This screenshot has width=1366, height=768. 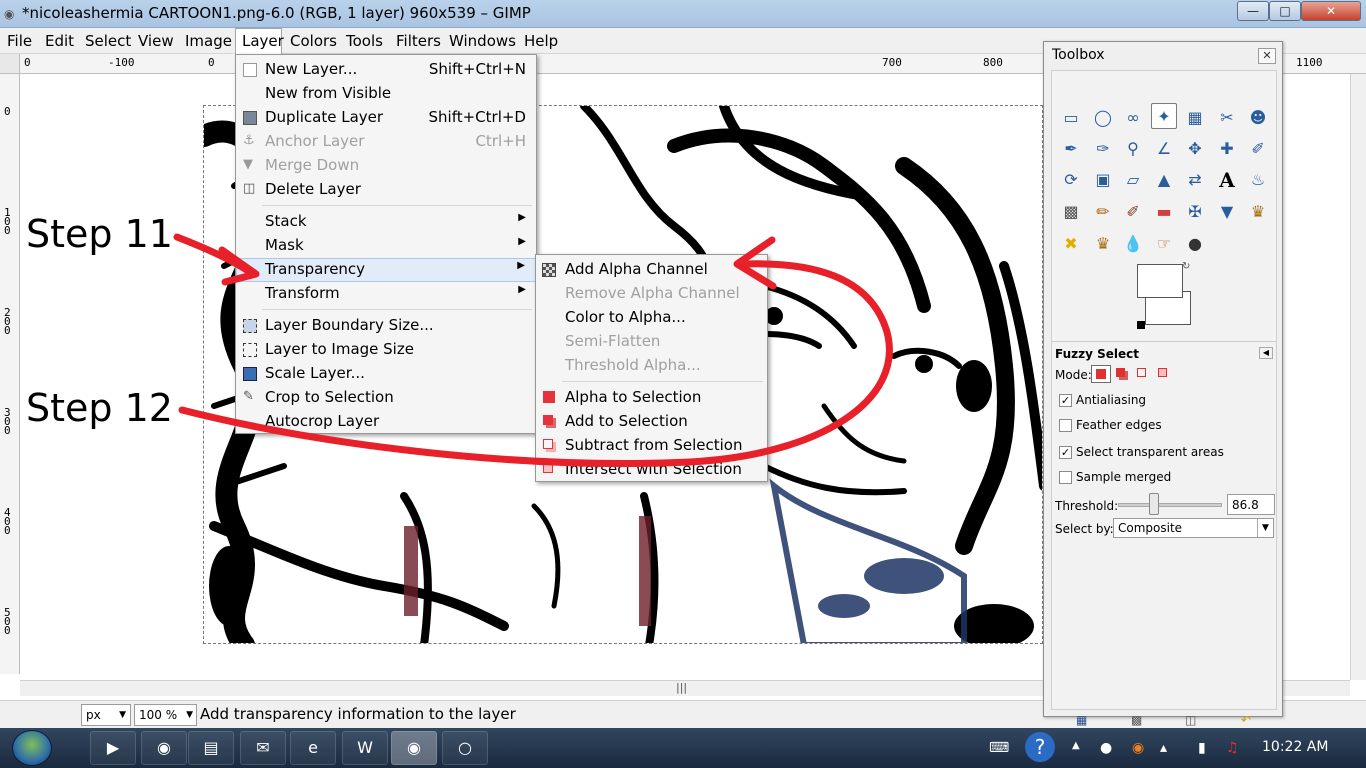 What do you see at coordinates (156, 41) in the screenshot?
I see `menu-view: View` at bounding box center [156, 41].